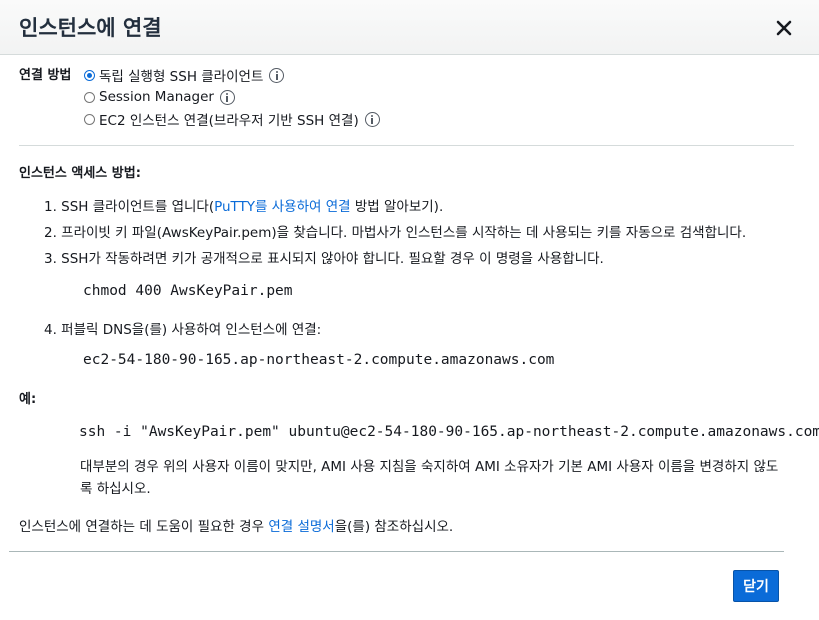  Describe the element at coordinates (756, 586) in the screenshot. I see `close-button: 닫기` at that location.